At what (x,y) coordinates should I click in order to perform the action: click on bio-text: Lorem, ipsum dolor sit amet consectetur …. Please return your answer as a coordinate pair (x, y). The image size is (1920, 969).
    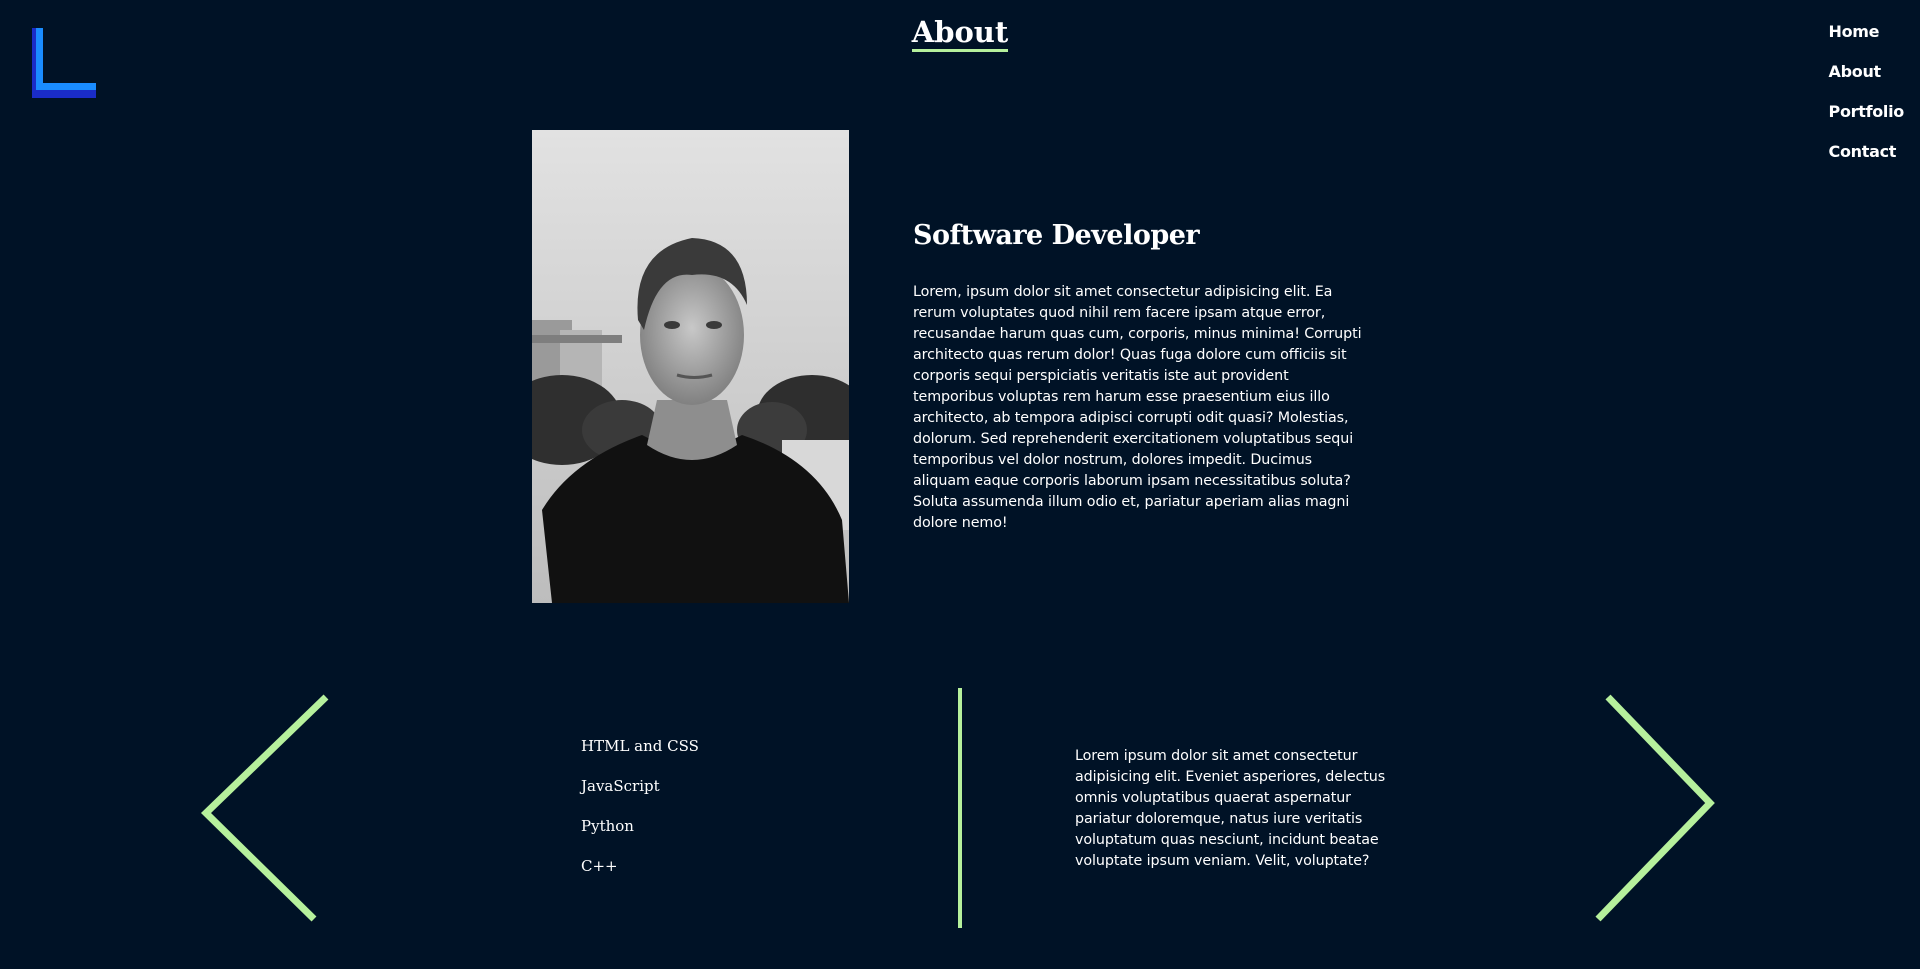
    Looking at the image, I should click on (1137, 407).